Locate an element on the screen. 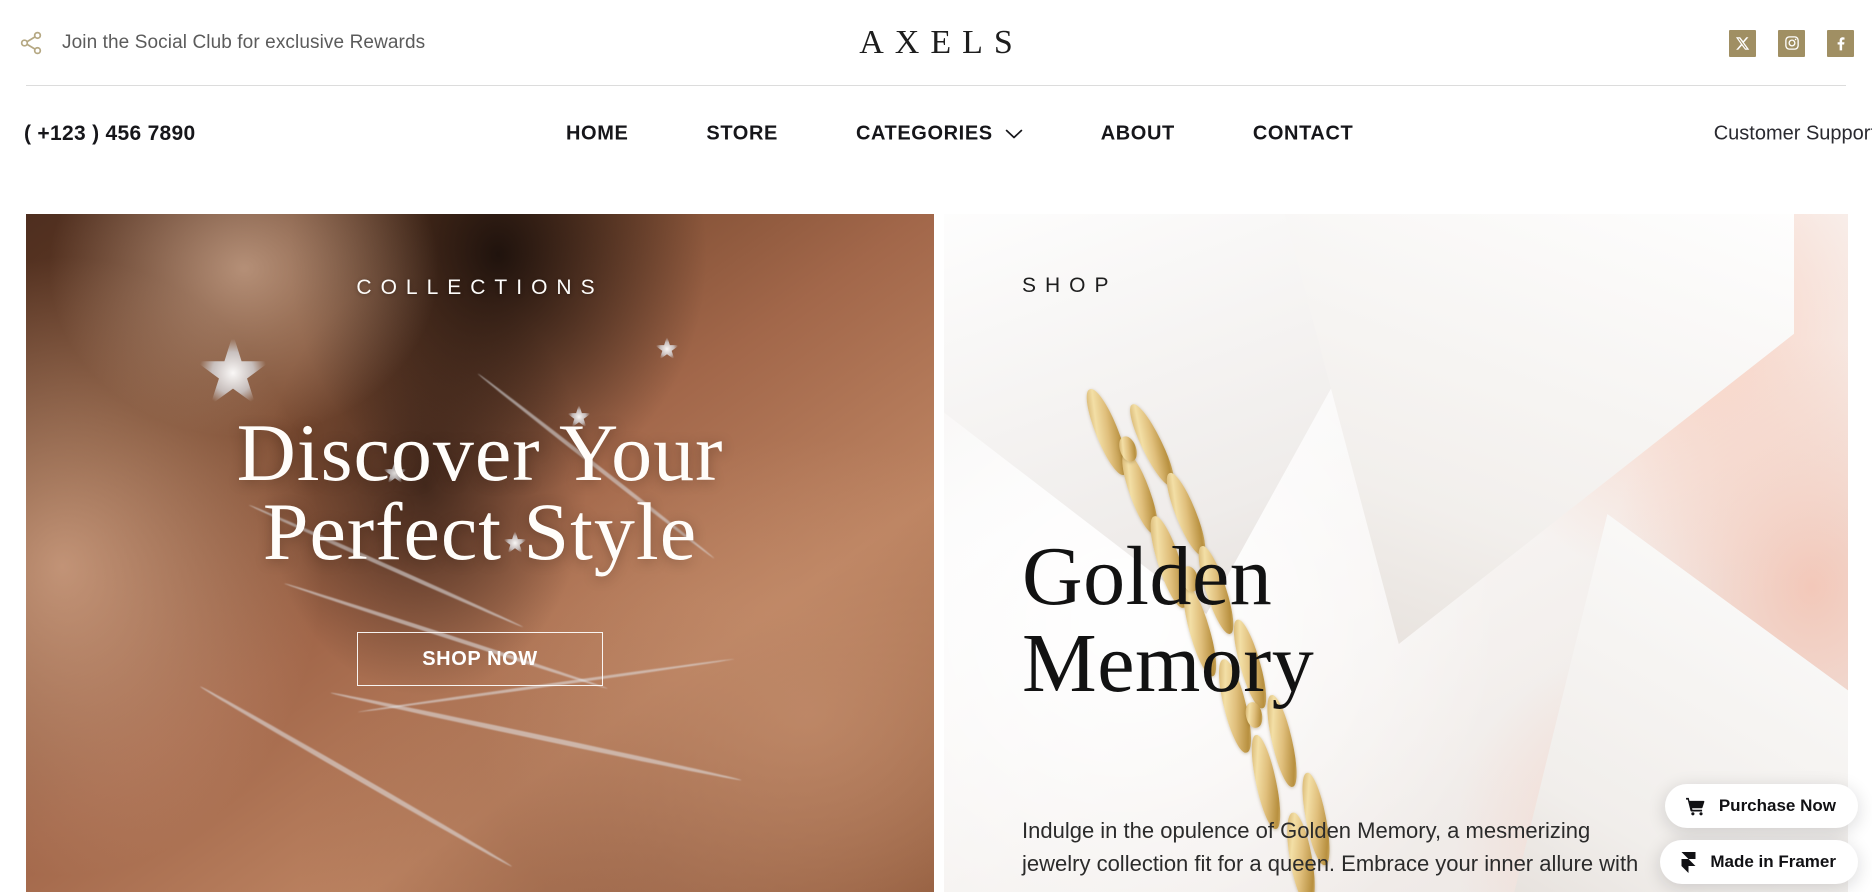 This screenshot has height=892, width=1872. nav-item-home: HOME is located at coordinates (597, 134).